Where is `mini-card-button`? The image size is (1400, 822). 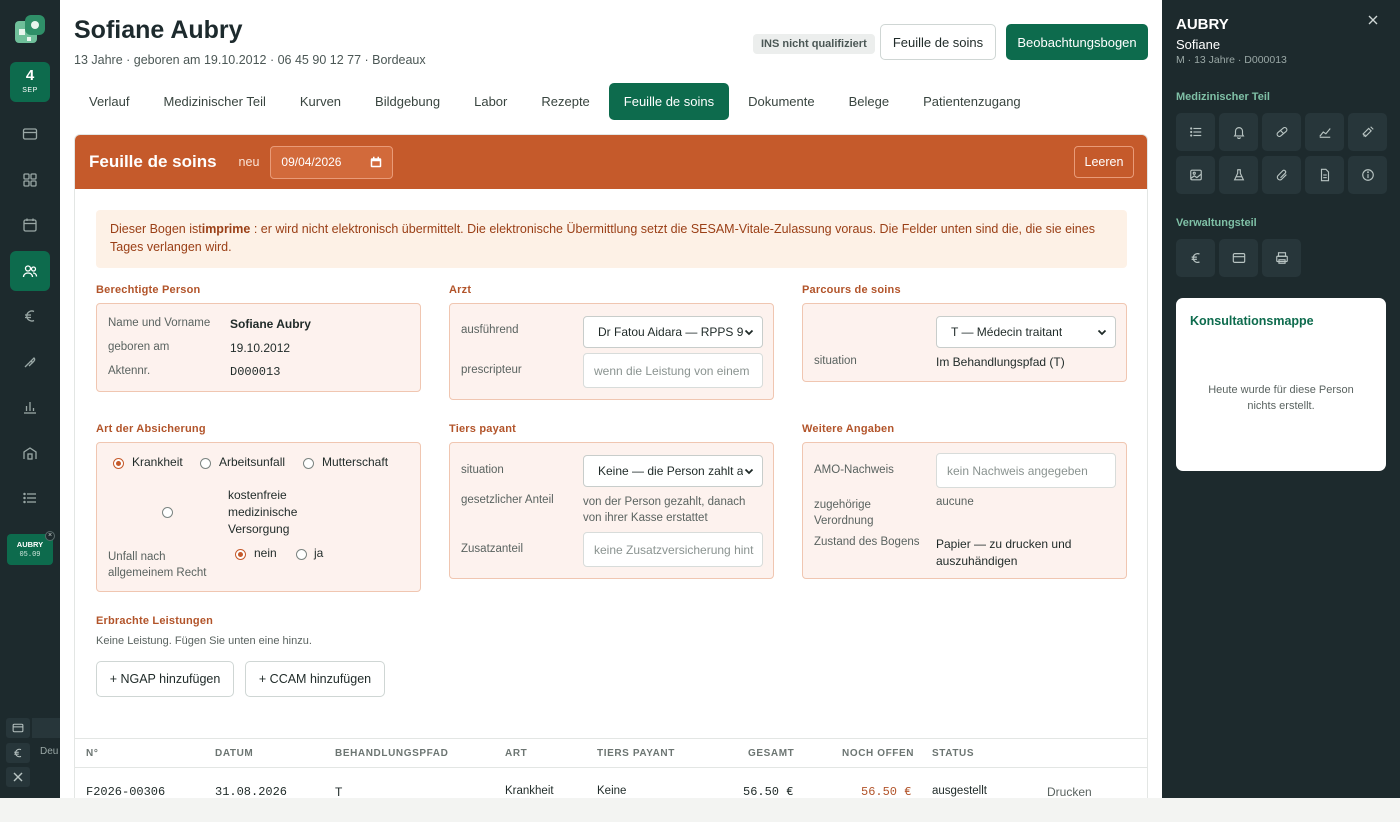 mini-card-button is located at coordinates (18, 728).